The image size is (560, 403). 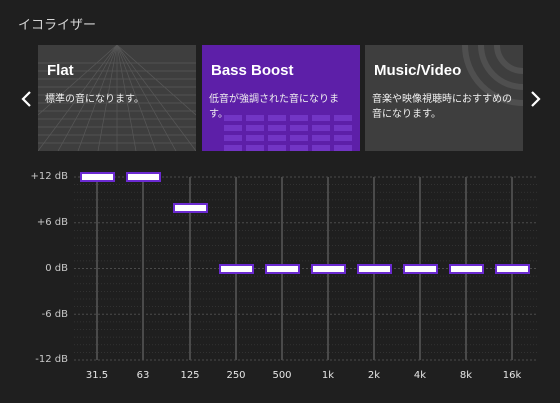 I want to click on band-slider-16k, so click(x=512, y=268).